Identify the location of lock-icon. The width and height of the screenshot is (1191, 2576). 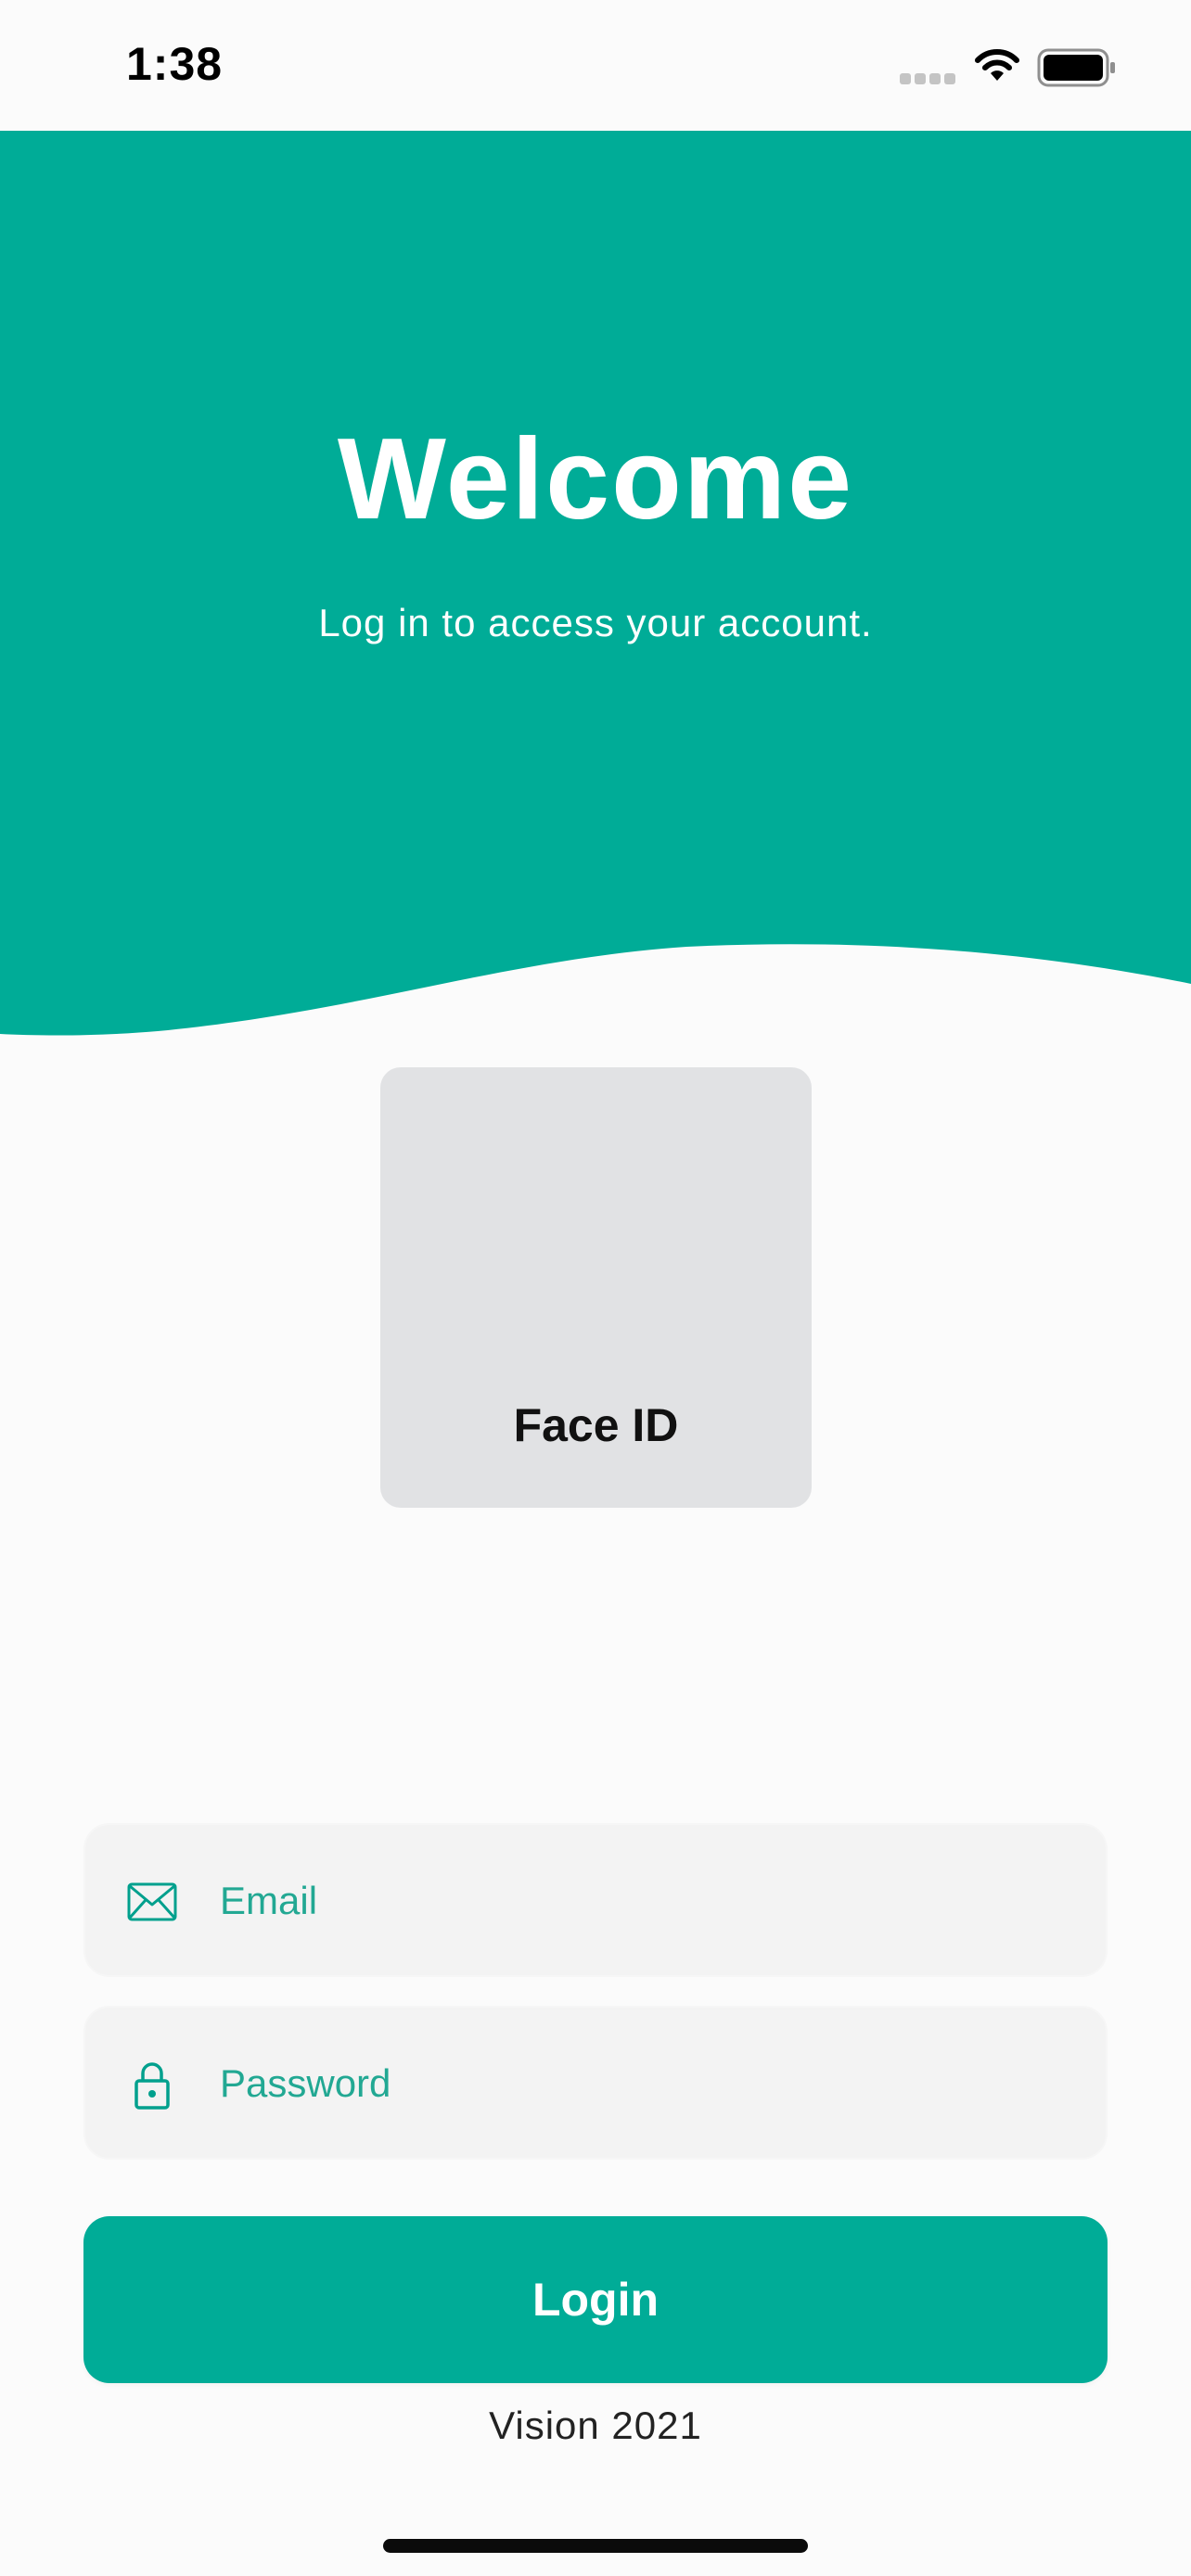
(152, 2086).